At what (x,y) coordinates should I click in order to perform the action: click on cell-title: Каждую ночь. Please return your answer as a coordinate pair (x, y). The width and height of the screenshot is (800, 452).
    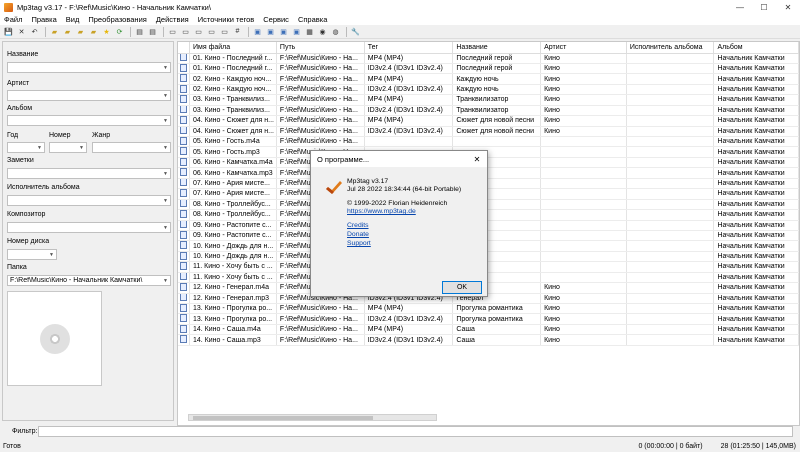
    Looking at the image, I should click on (497, 79).